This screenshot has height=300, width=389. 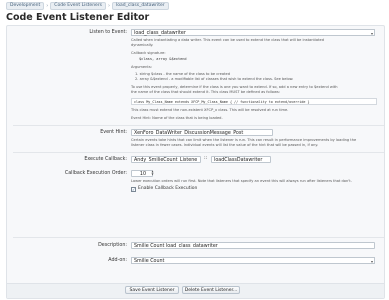 I want to click on addon-value: Smilie Count, so click(x=149, y=261).